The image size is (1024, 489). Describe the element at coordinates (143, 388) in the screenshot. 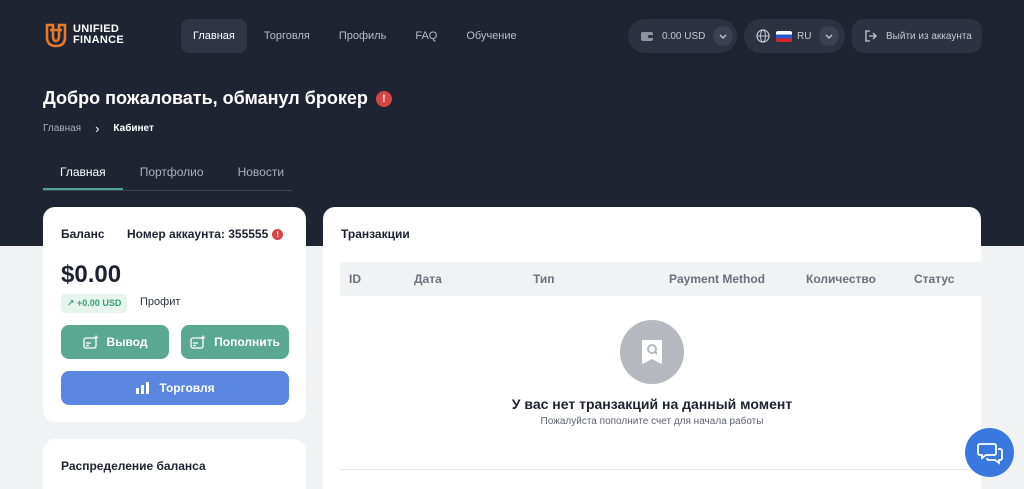

I see `bar-chart-icon` at that location.